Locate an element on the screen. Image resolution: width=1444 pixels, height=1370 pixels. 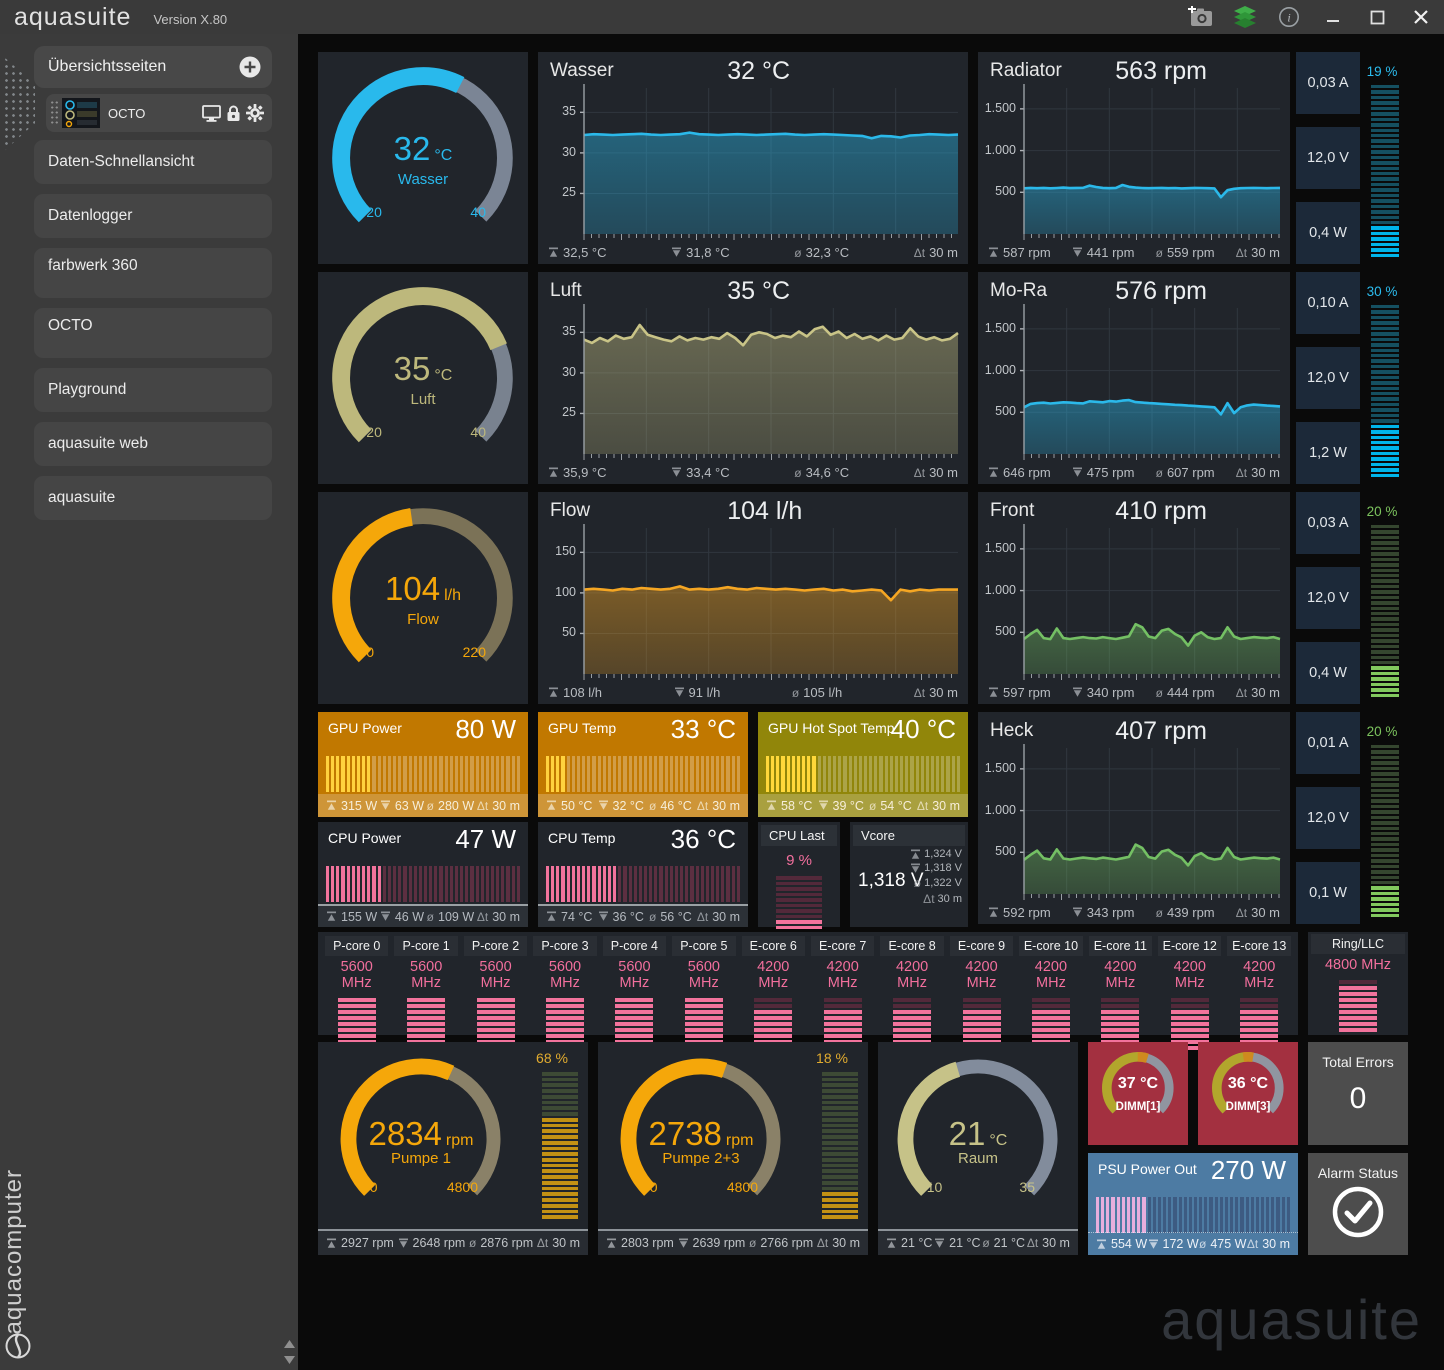
sidebar-item-aquasuite: aquasuite is located at coordinates (153, 498).